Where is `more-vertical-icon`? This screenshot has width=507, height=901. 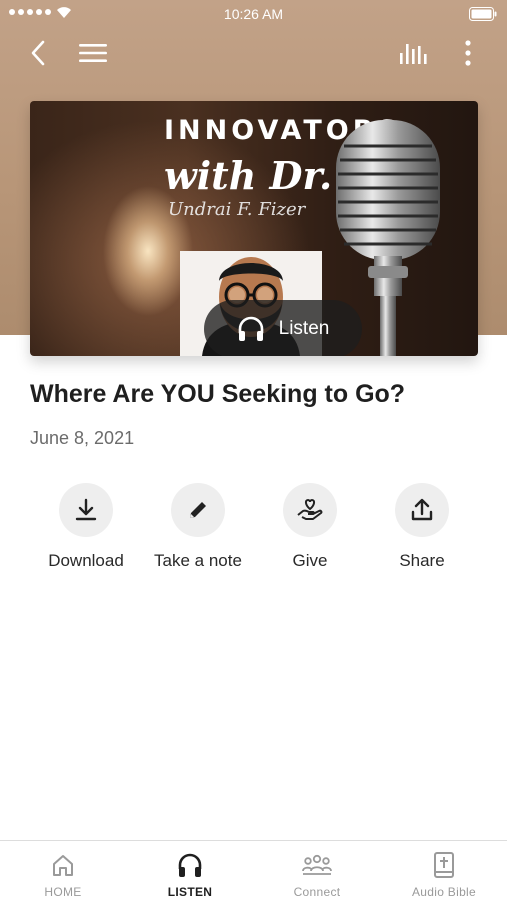
more-vertical-icon is located at coordinates (468, 53).